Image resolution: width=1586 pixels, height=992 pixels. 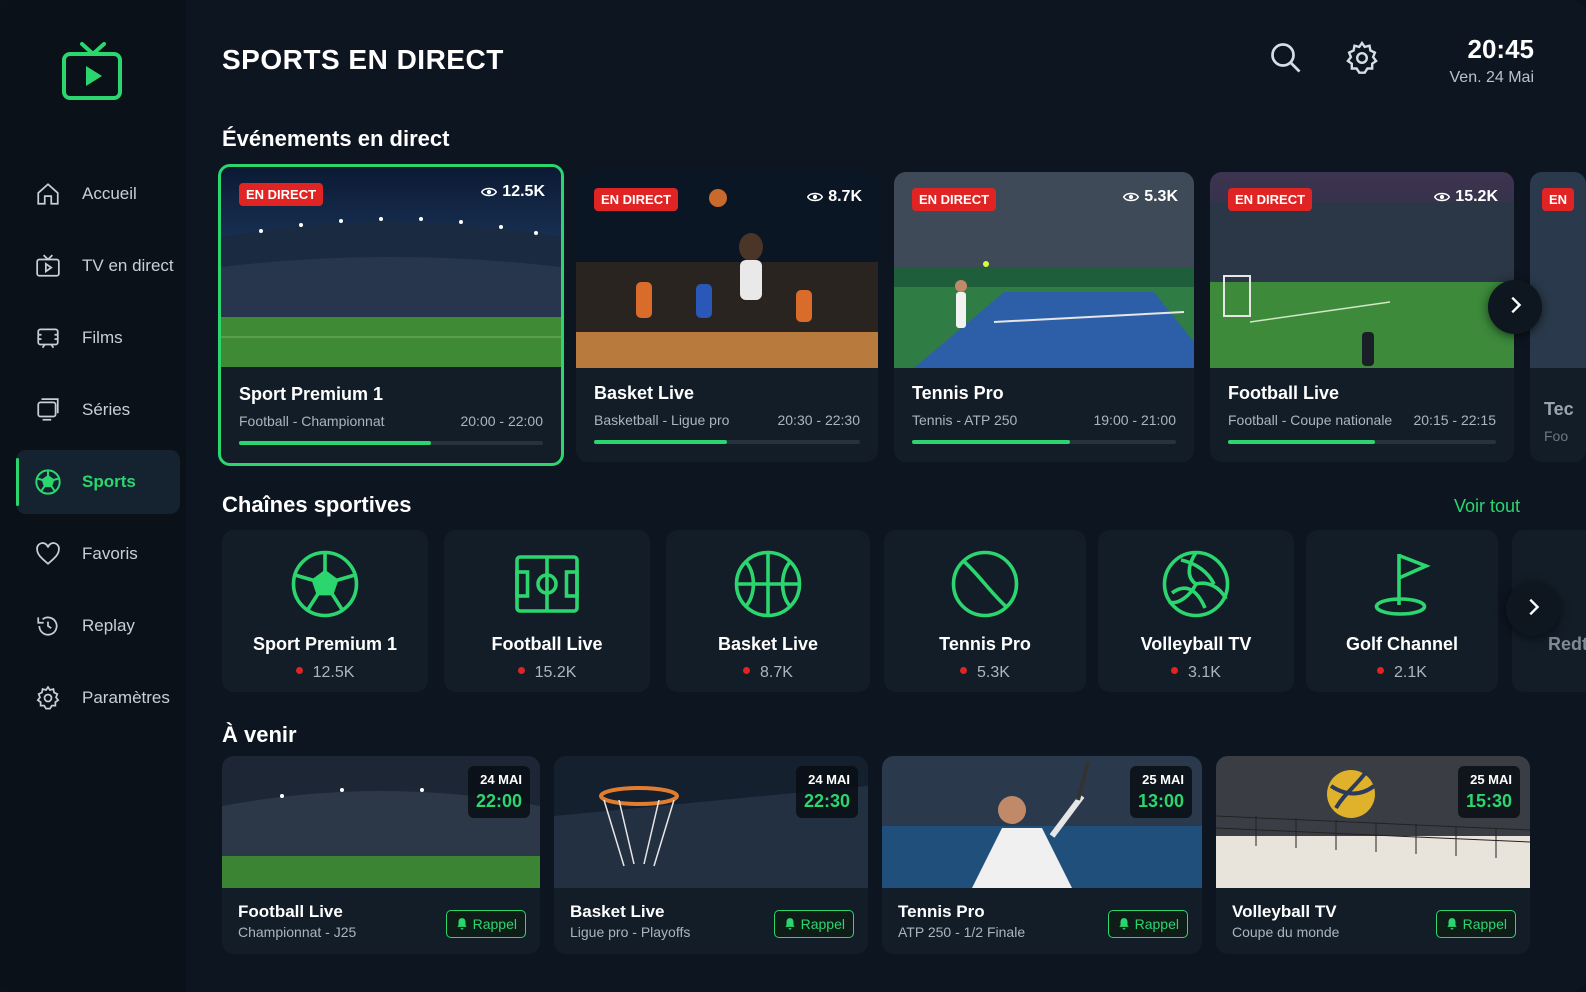 What do you see at coordinates (1454, 420) in the screenshot?
I see `card-time: 20:15 - 22:15` at bounding box center [1454, 420].